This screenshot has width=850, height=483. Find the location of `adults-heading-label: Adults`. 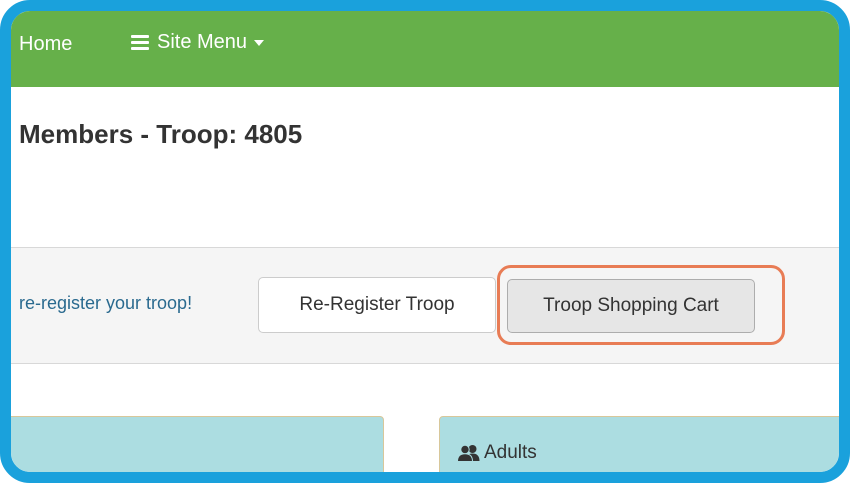

adults-heading-label: Adults is located at coordinates (510, 452).